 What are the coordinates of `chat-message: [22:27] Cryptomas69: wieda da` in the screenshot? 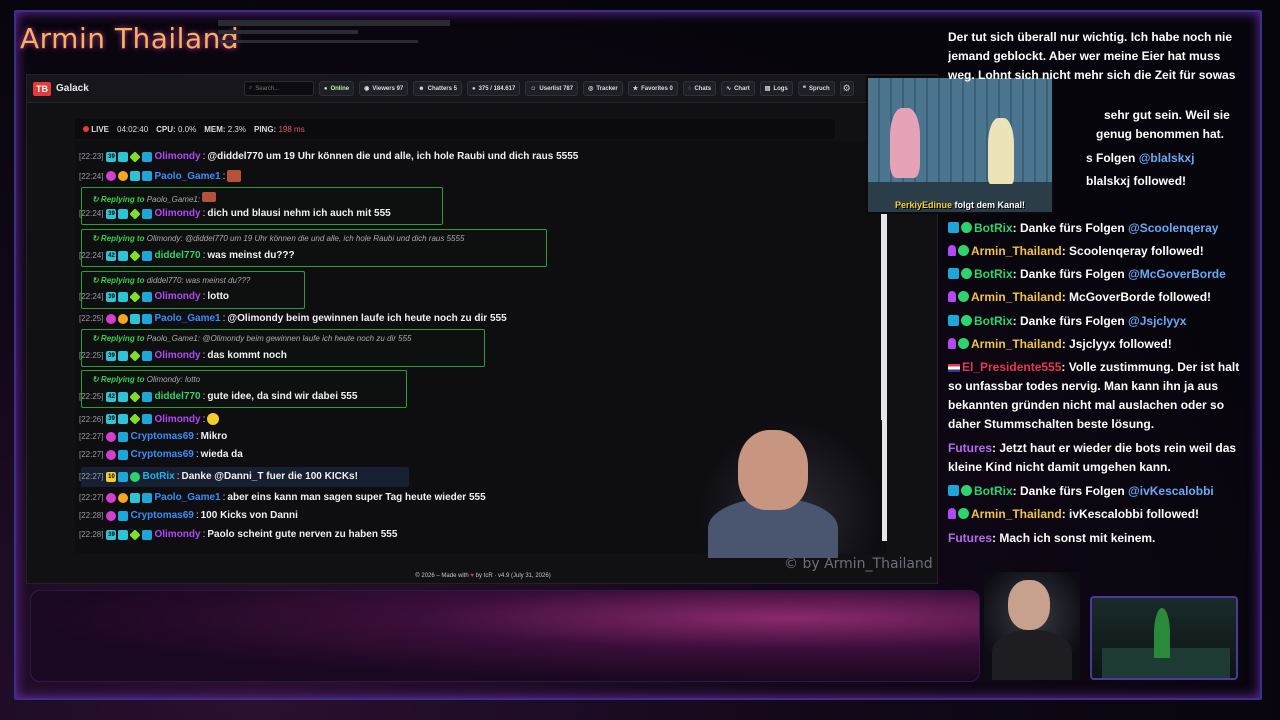 It's located at (161, 454).